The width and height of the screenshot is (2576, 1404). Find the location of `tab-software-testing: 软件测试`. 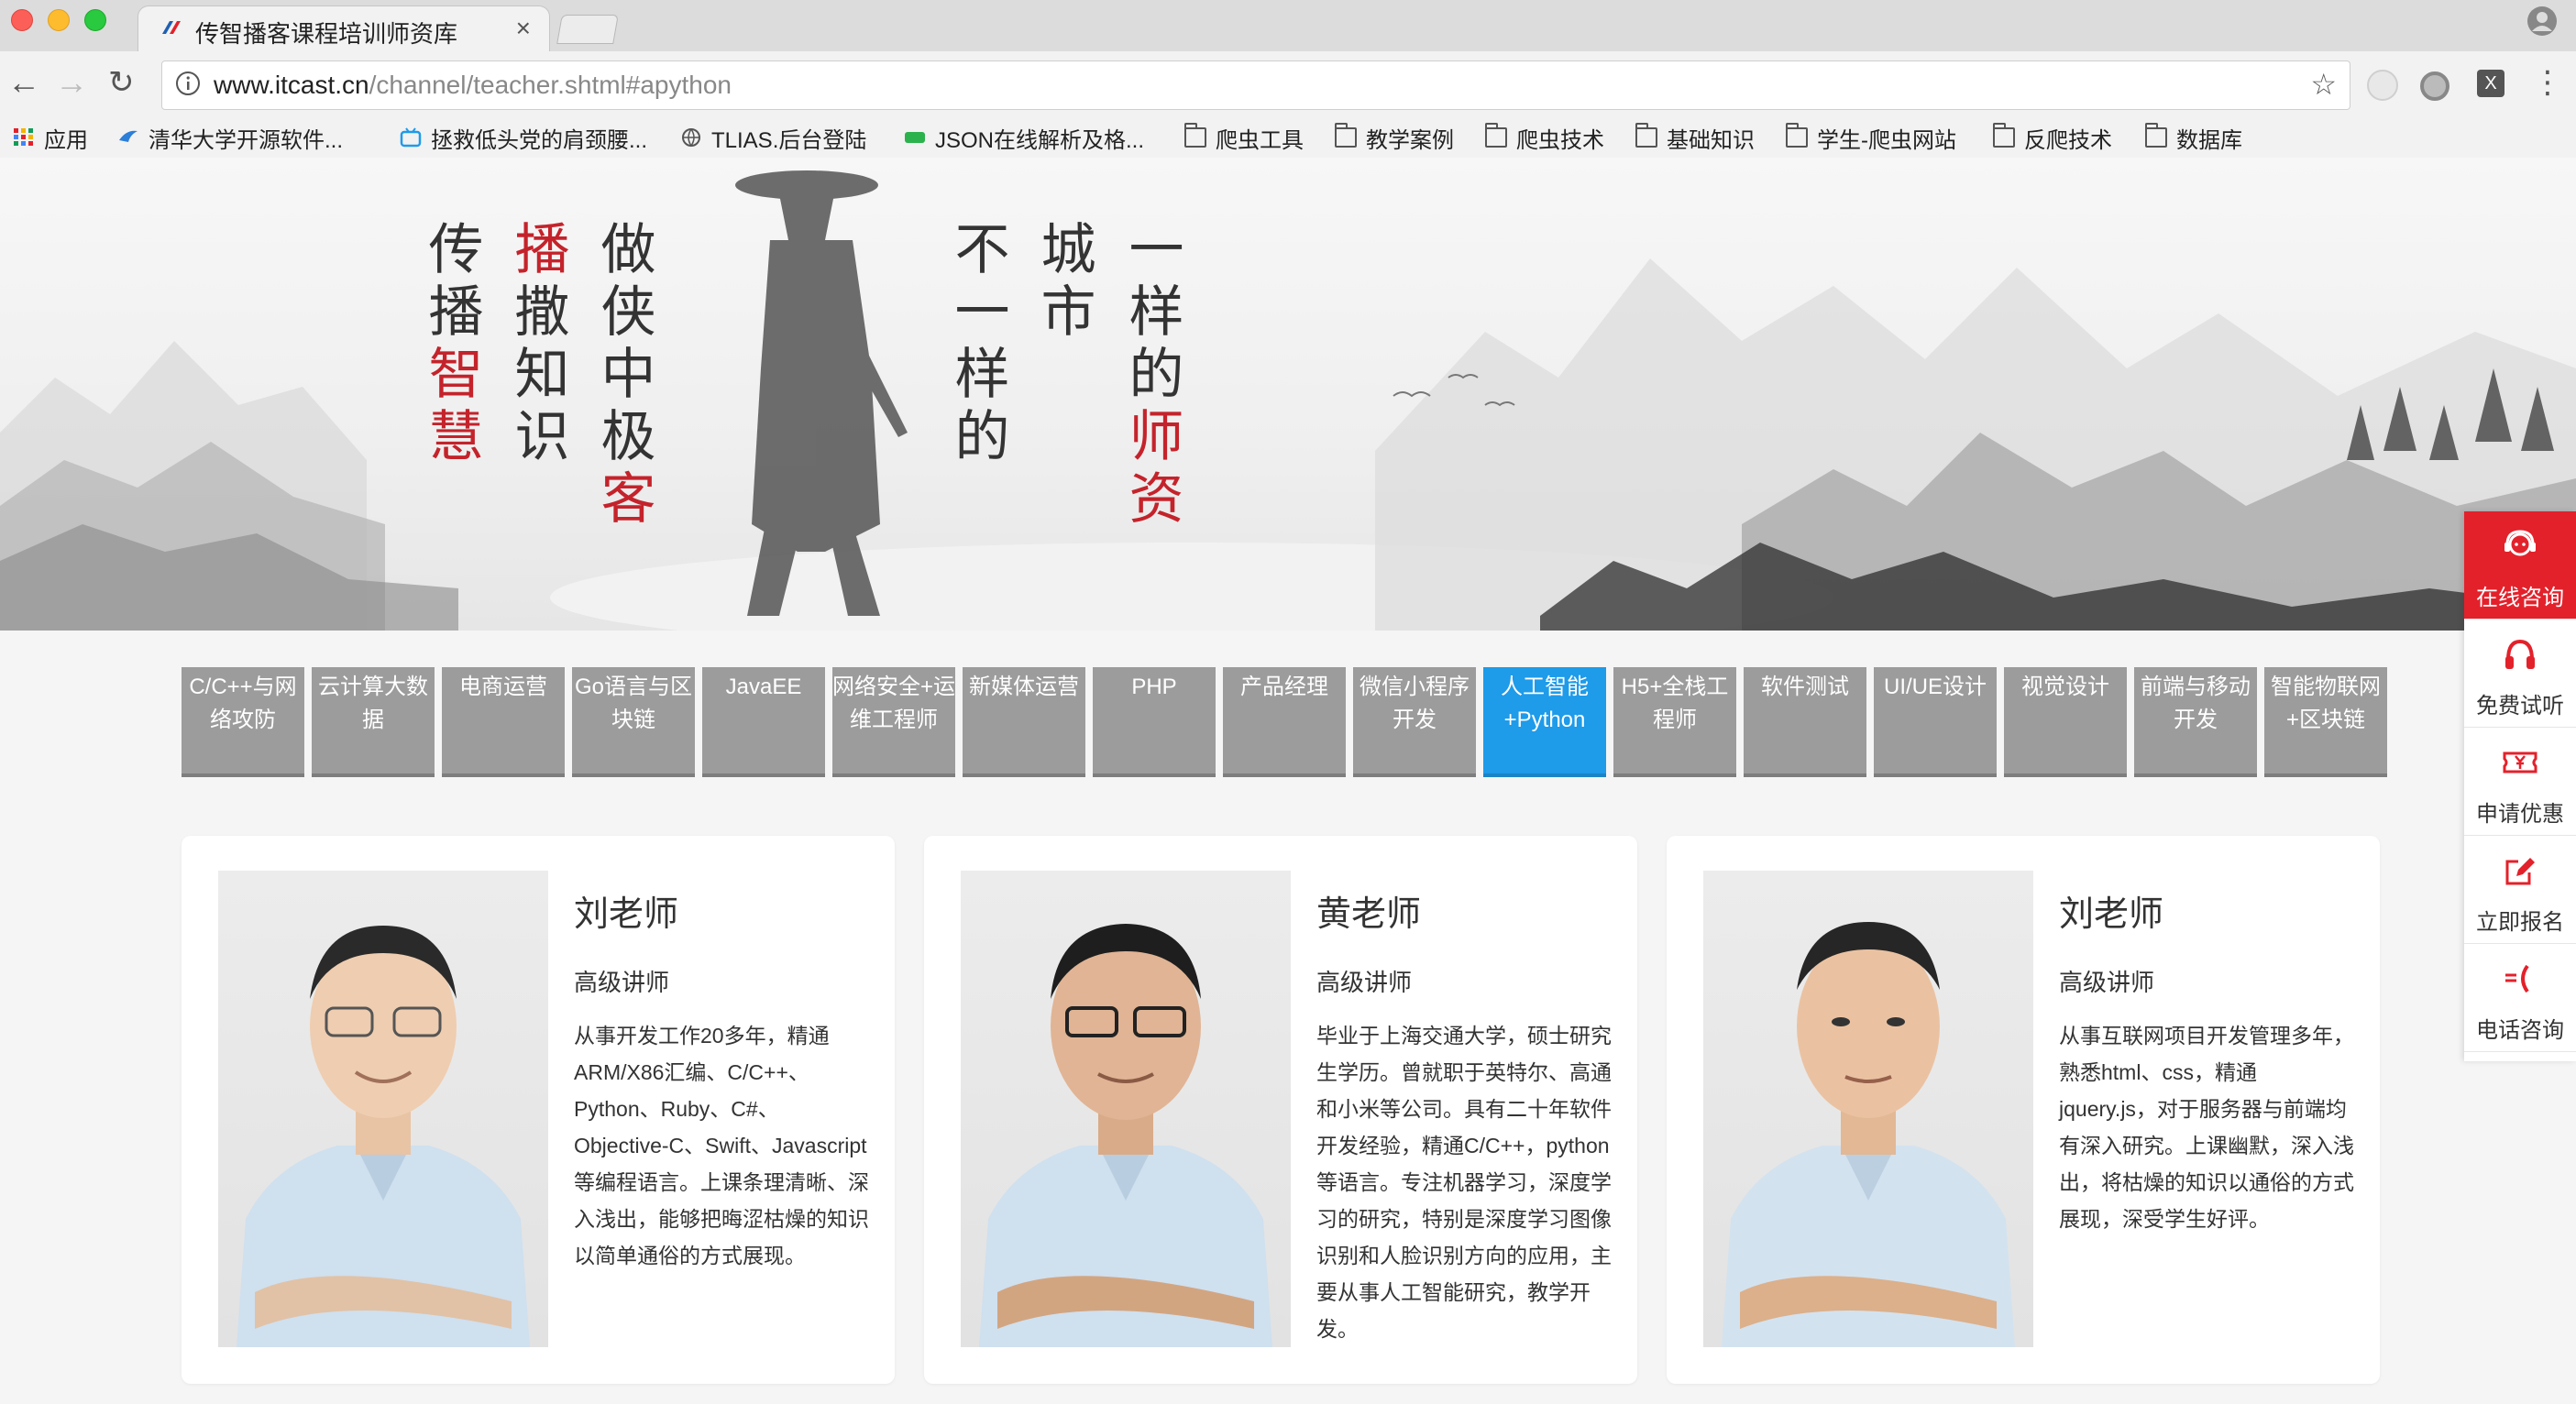

tab-software-testing: 软件测试 is located at coordinates (1805, 722).